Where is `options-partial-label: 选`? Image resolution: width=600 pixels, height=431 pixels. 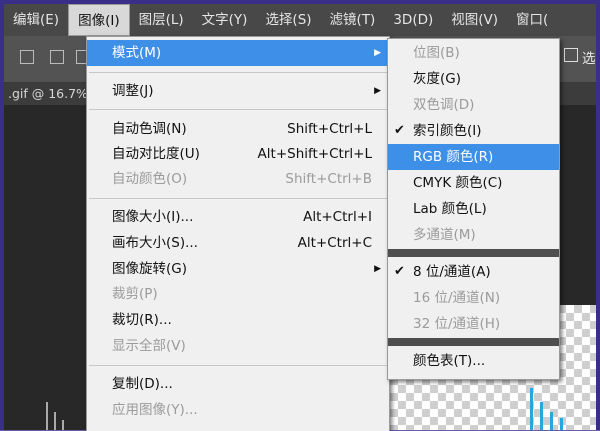
options-partial-label: 选 is located at coordinates (589, 59).